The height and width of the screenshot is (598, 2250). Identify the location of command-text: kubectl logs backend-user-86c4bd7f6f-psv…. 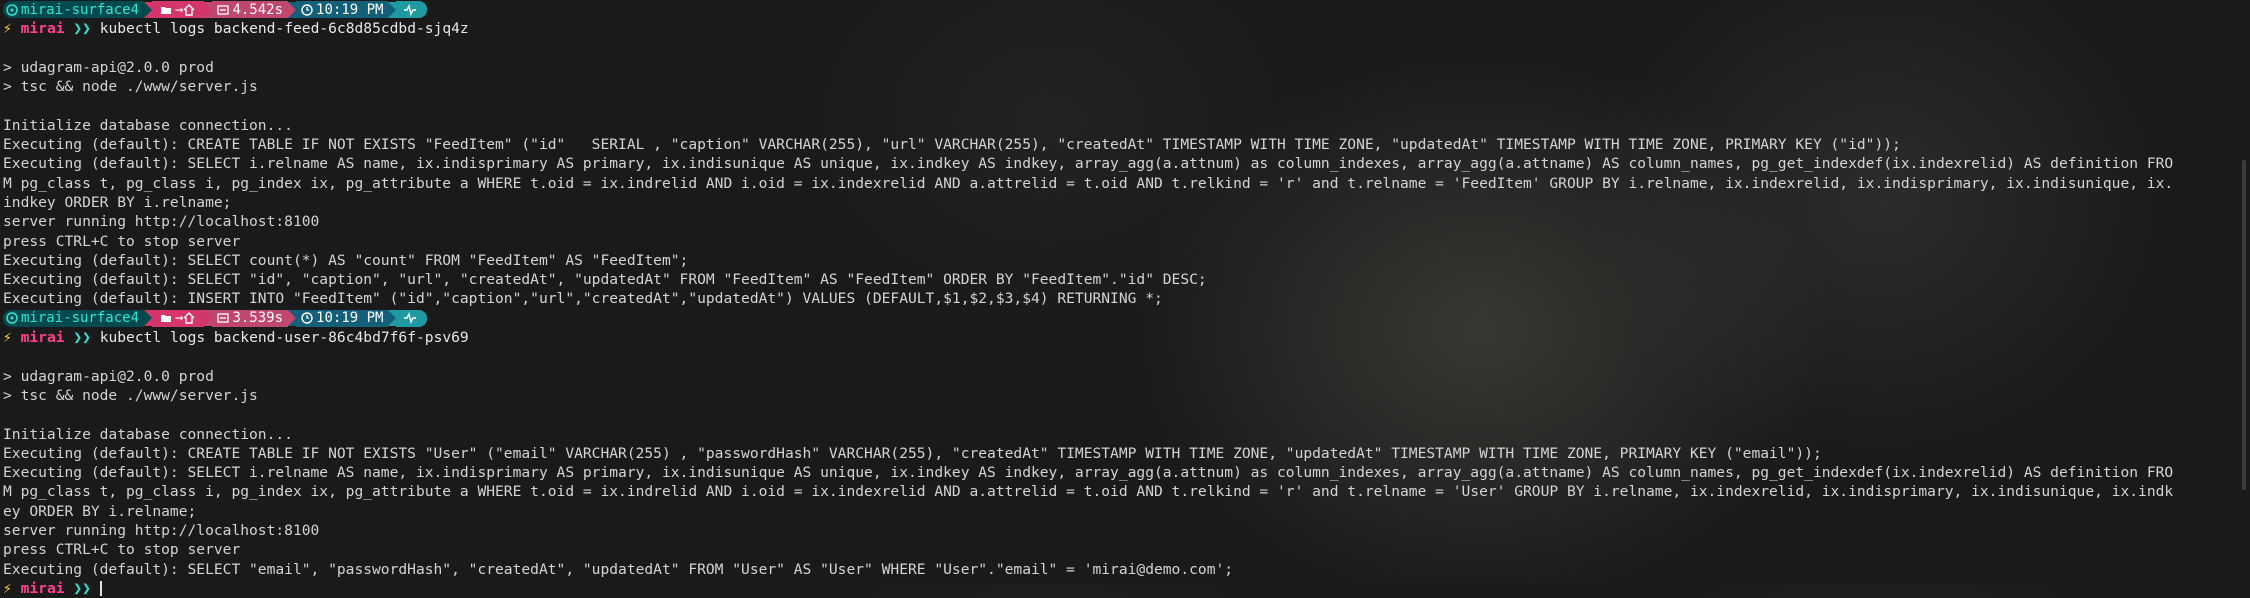
(284, 338).